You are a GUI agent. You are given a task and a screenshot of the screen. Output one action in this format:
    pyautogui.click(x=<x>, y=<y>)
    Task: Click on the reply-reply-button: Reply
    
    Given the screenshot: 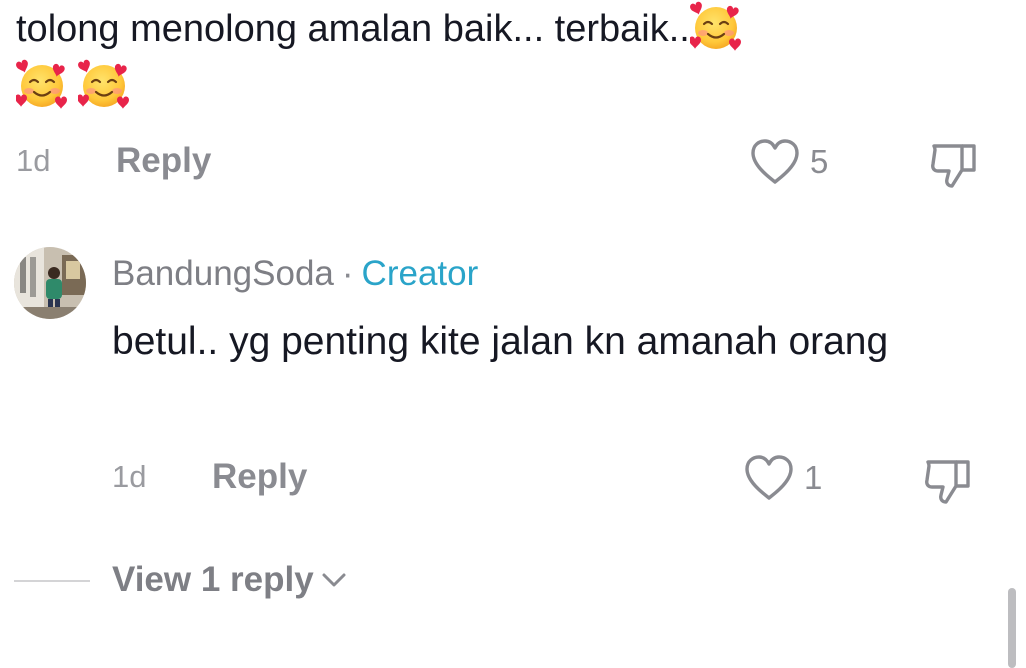 What is the action you would take?
    pyautogui.click(x=259, y=477)
    